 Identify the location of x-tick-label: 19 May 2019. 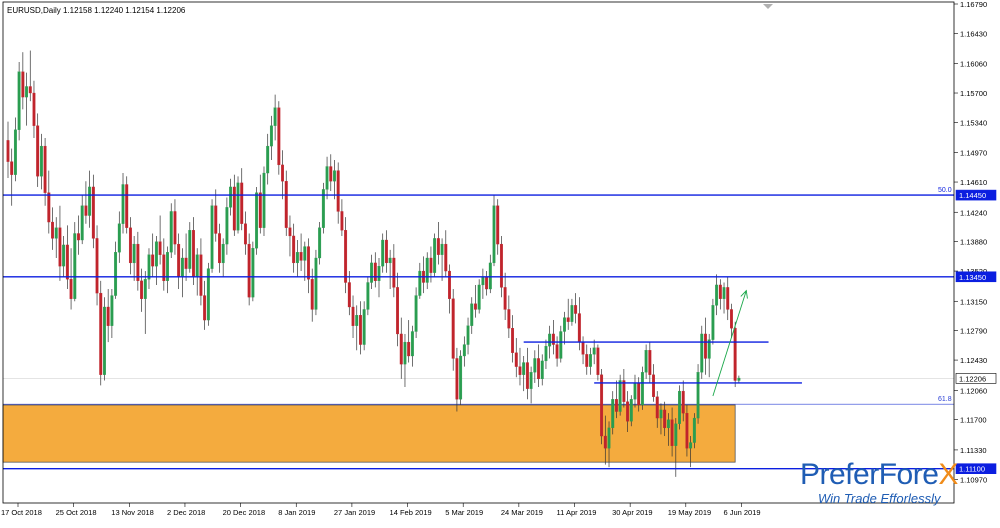
(689, 512).